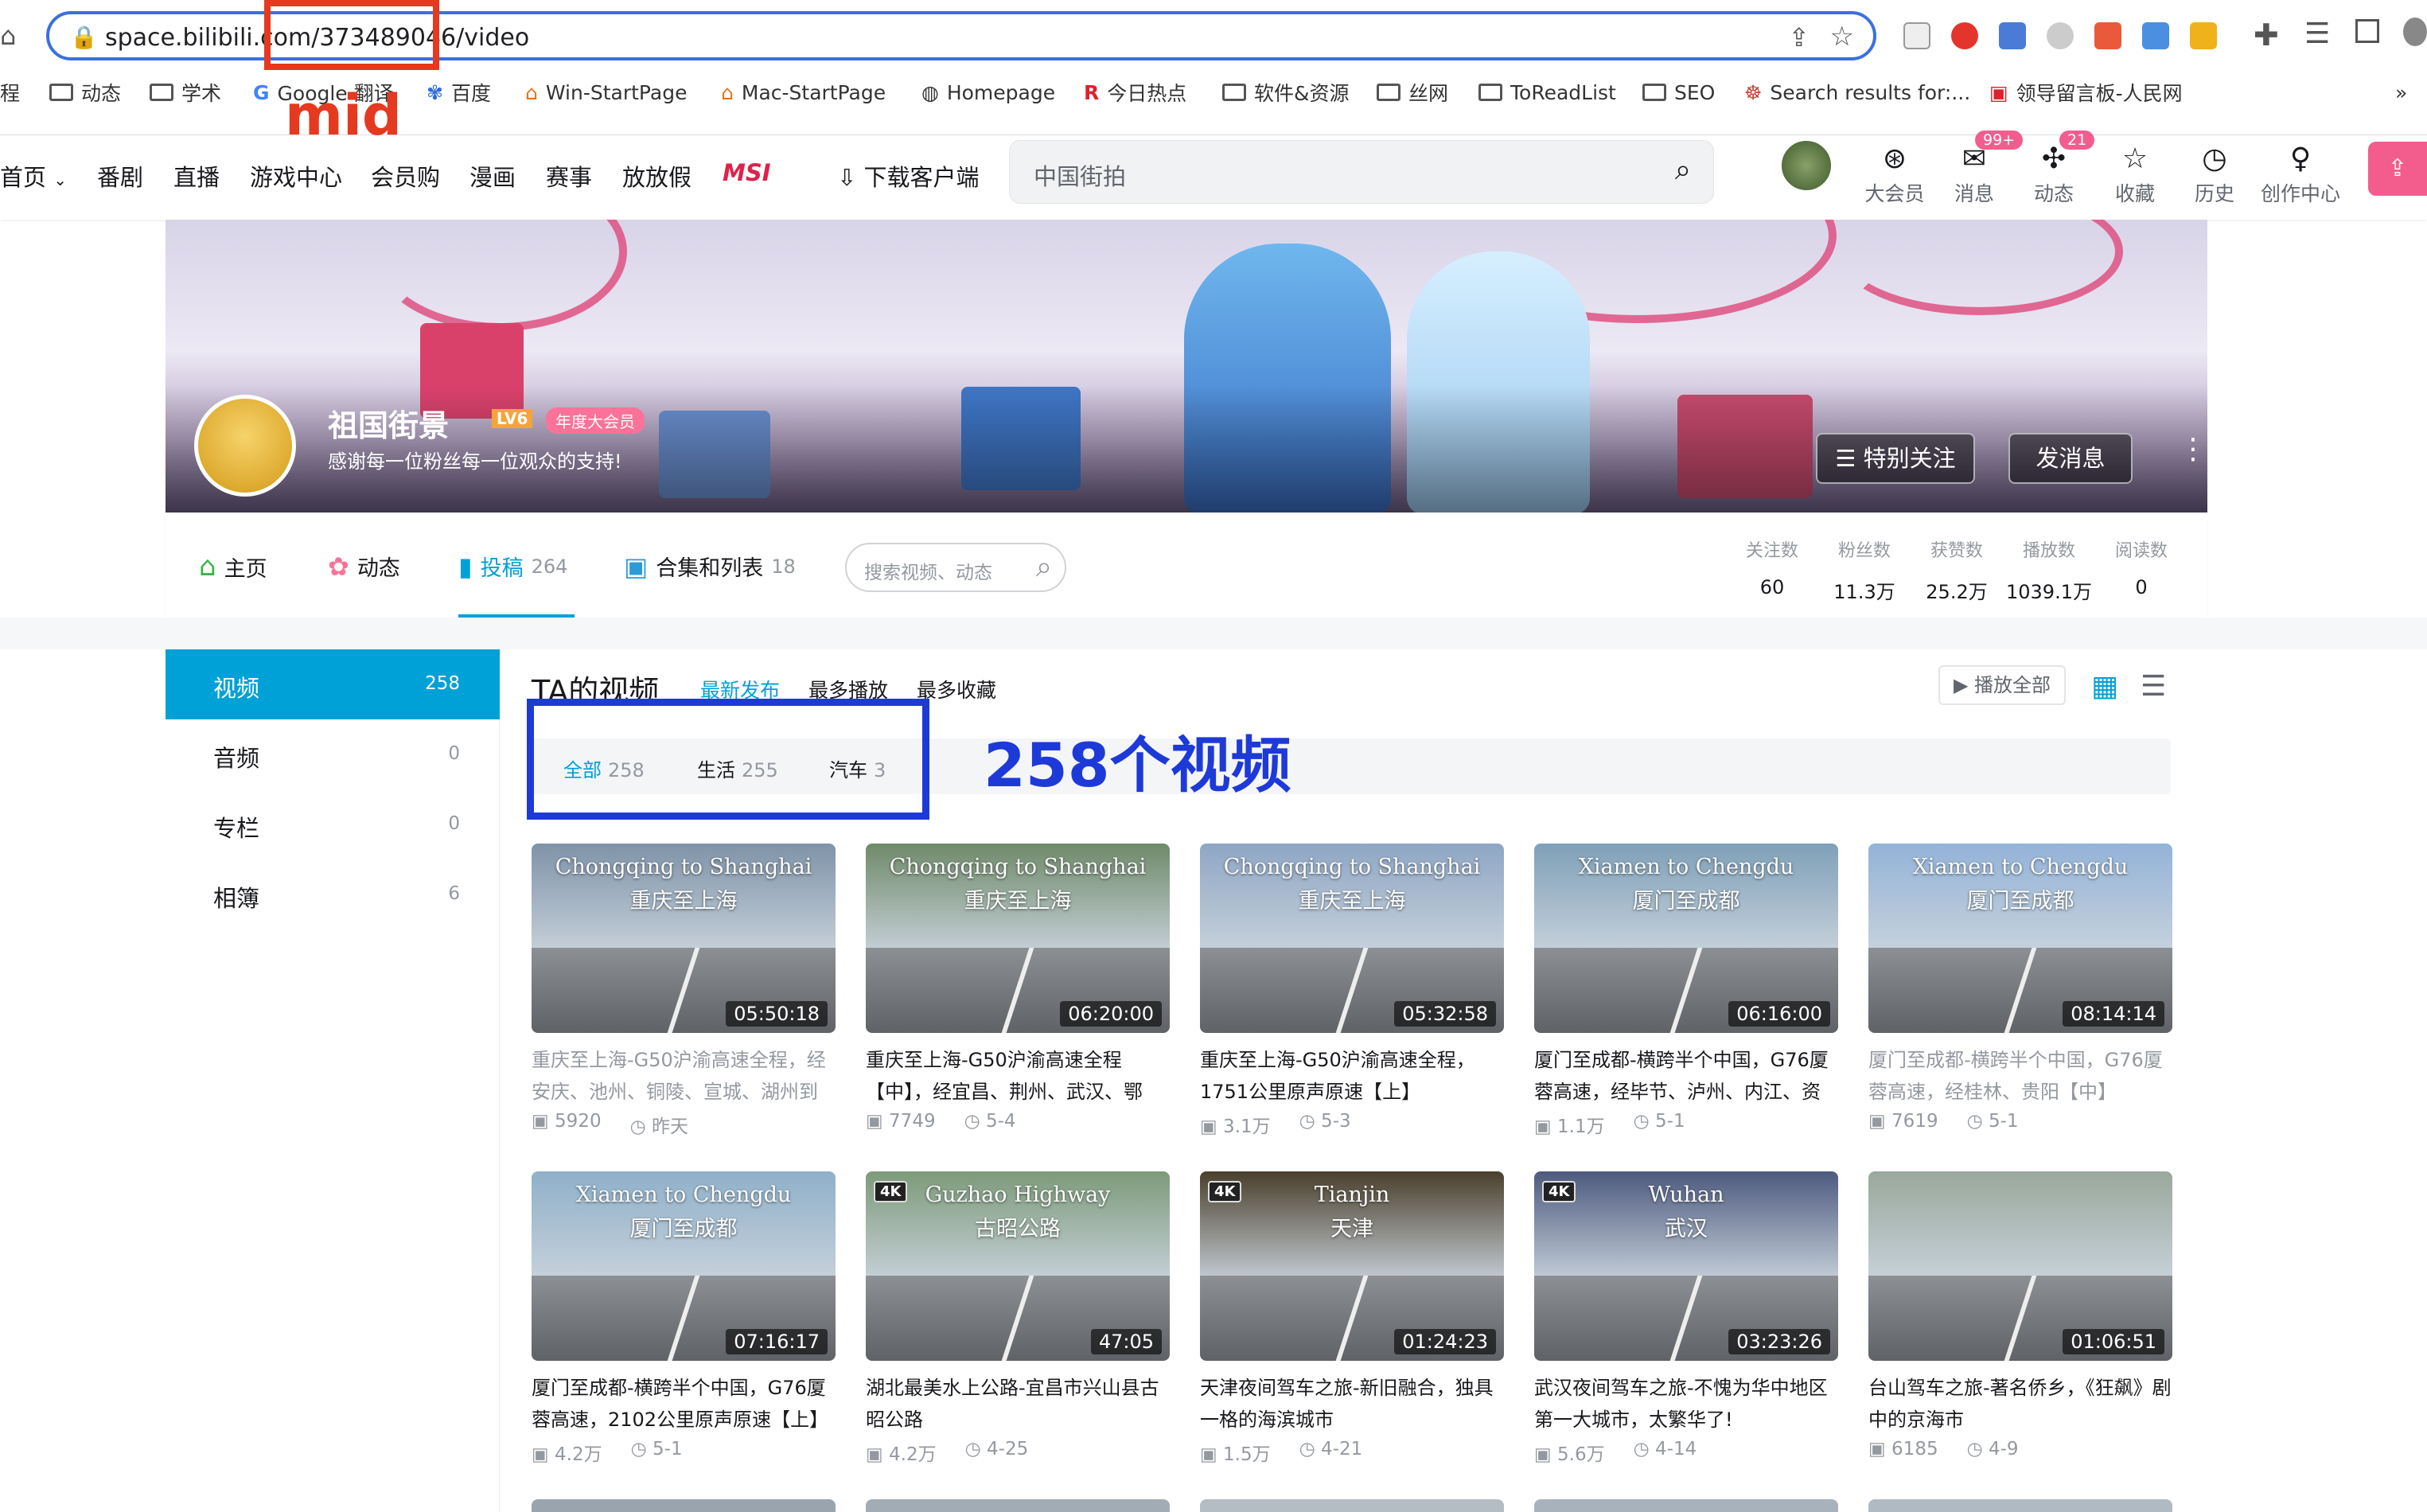  Describe the element at coordinates (1964, 35) in the screenshot. I see `adblock-icon` at that location.